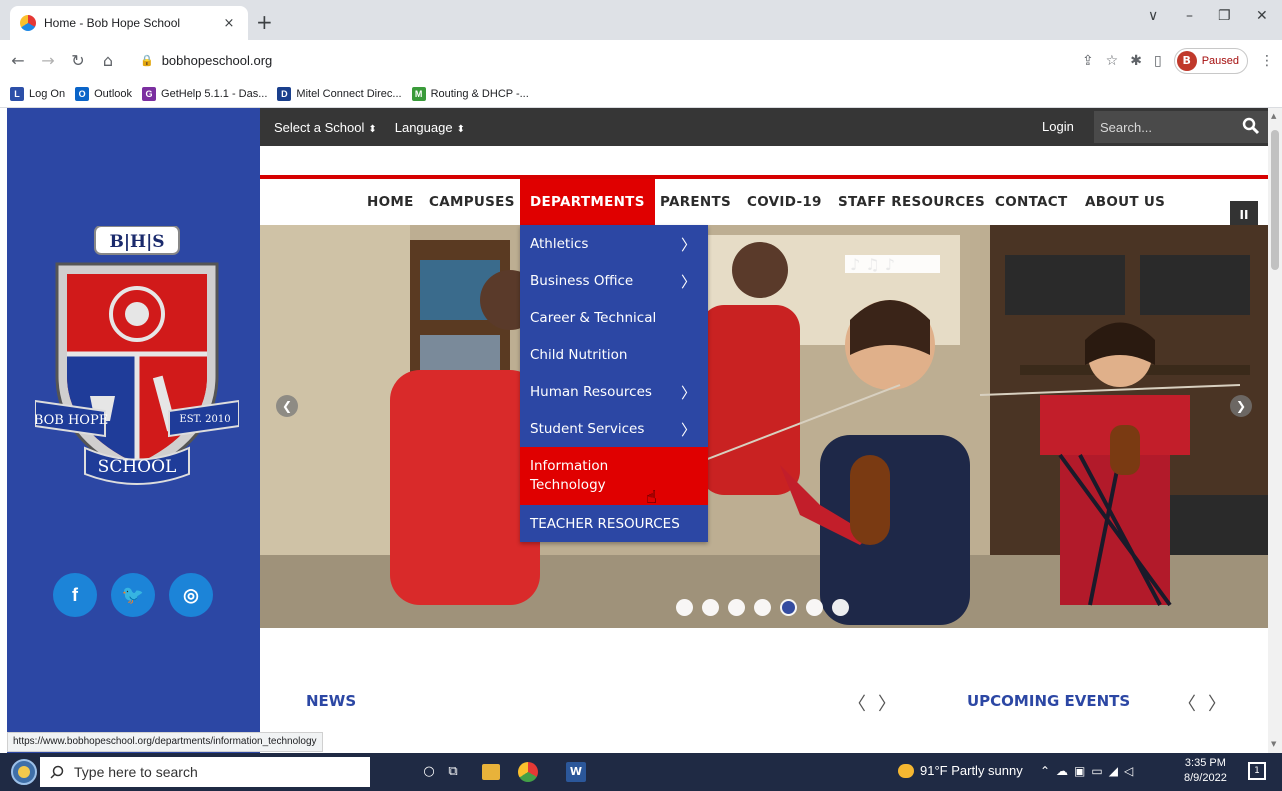 The height and width of the screenshot is (791, 1282). Describe the element at coordinates (1089, 771) in the screenshot. I see `system-tray-icons: ⌃☁▣▭◢◁` at that location.